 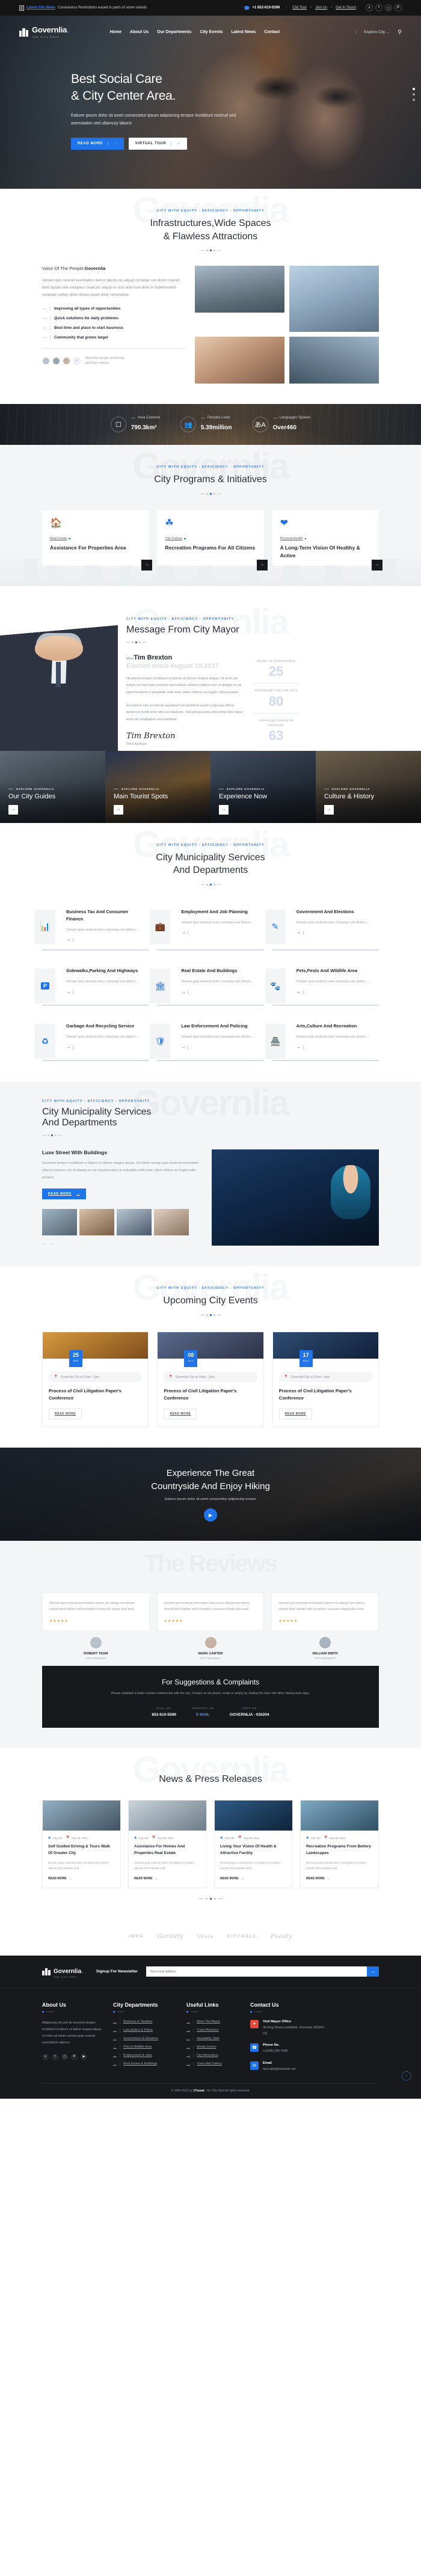 What do you see at coordinates (211, 32) in the screenshot?
I see `nav-item-city-events: City Events` at bounding box center [211, 32].